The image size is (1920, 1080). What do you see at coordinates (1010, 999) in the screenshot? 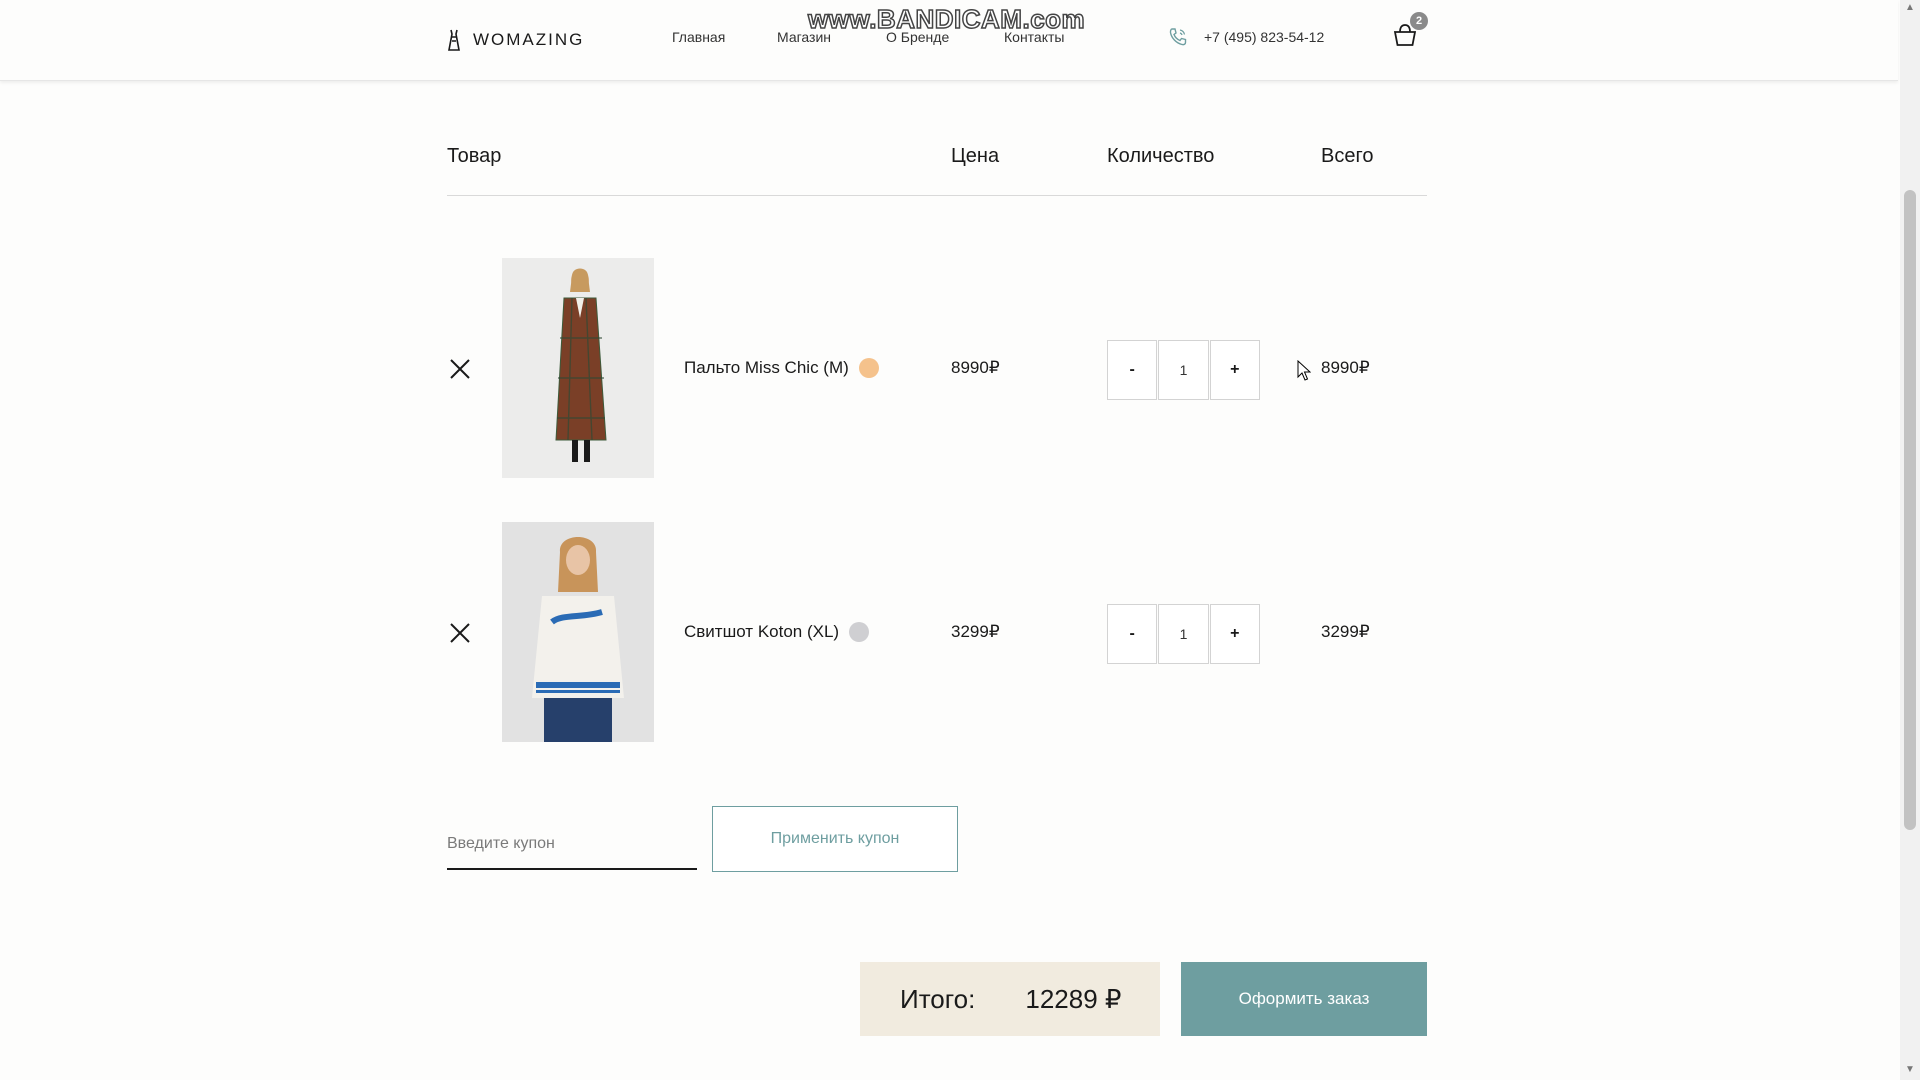
I see `order-total: Итого: 12289 ₽` at bounding box center [1010, 999].